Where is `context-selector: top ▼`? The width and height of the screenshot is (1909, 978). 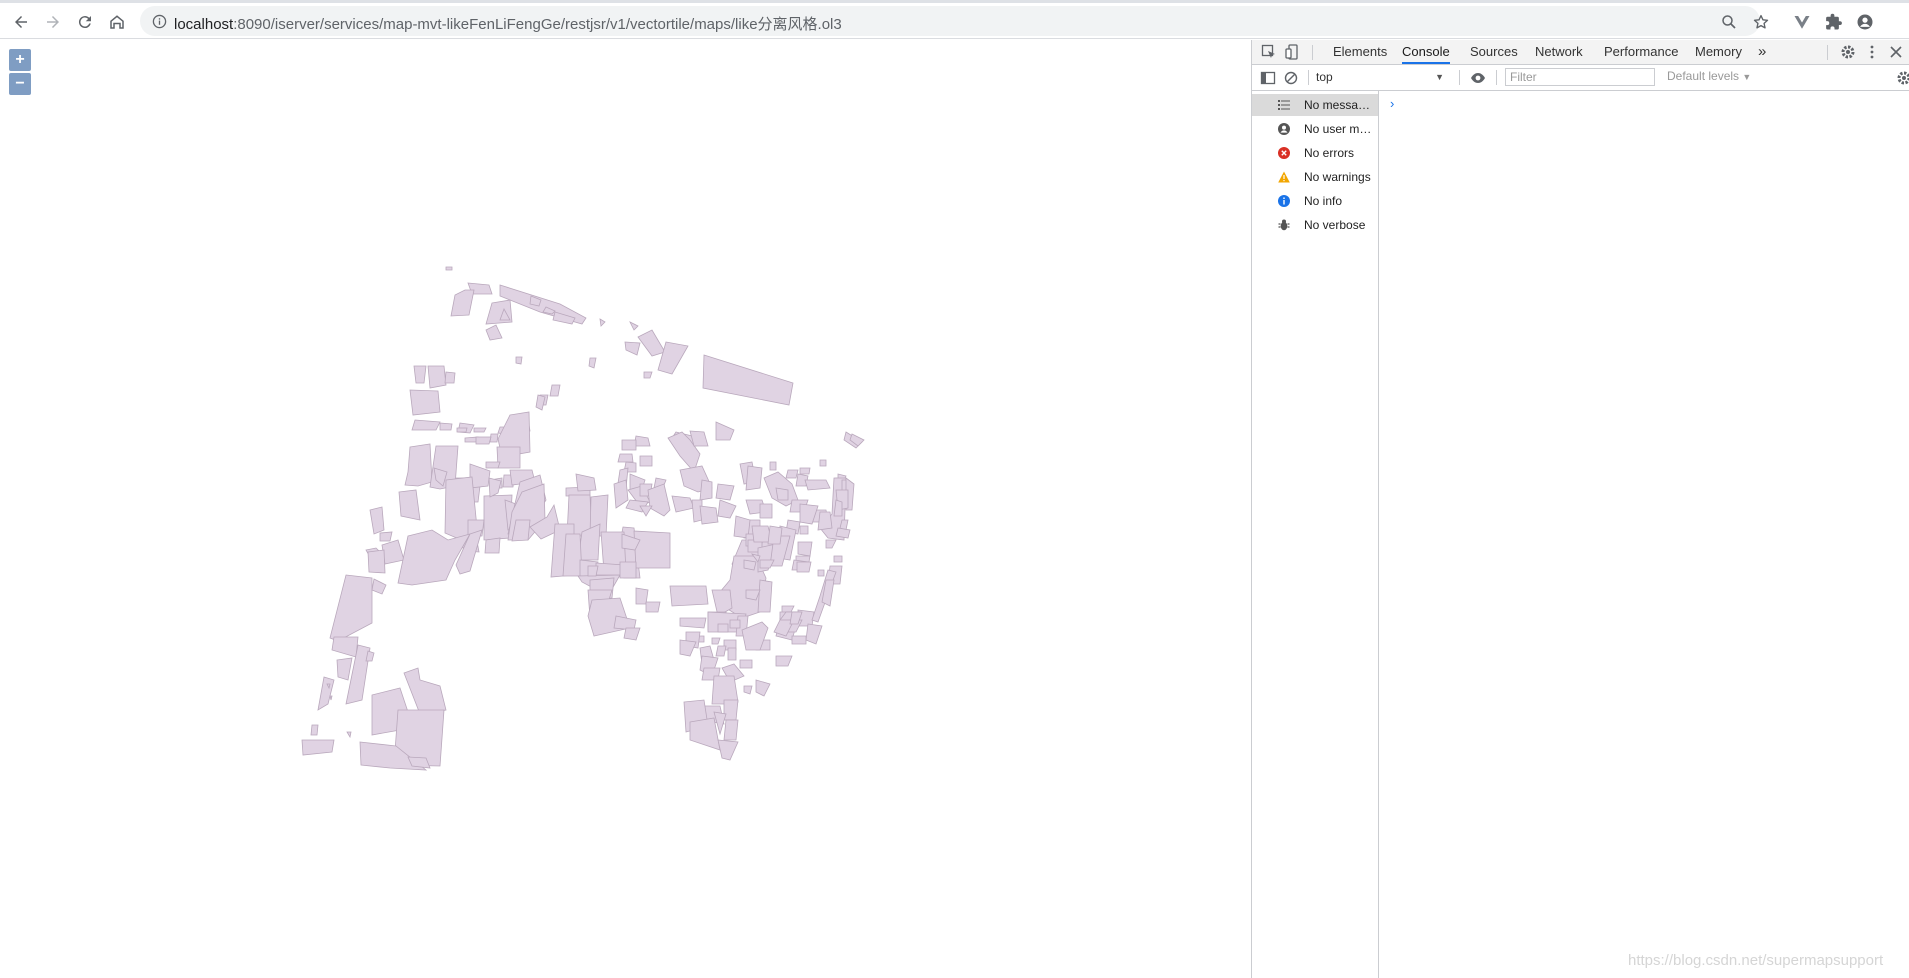 context-selector: top ▼ is located at coordinates (1381, 77).